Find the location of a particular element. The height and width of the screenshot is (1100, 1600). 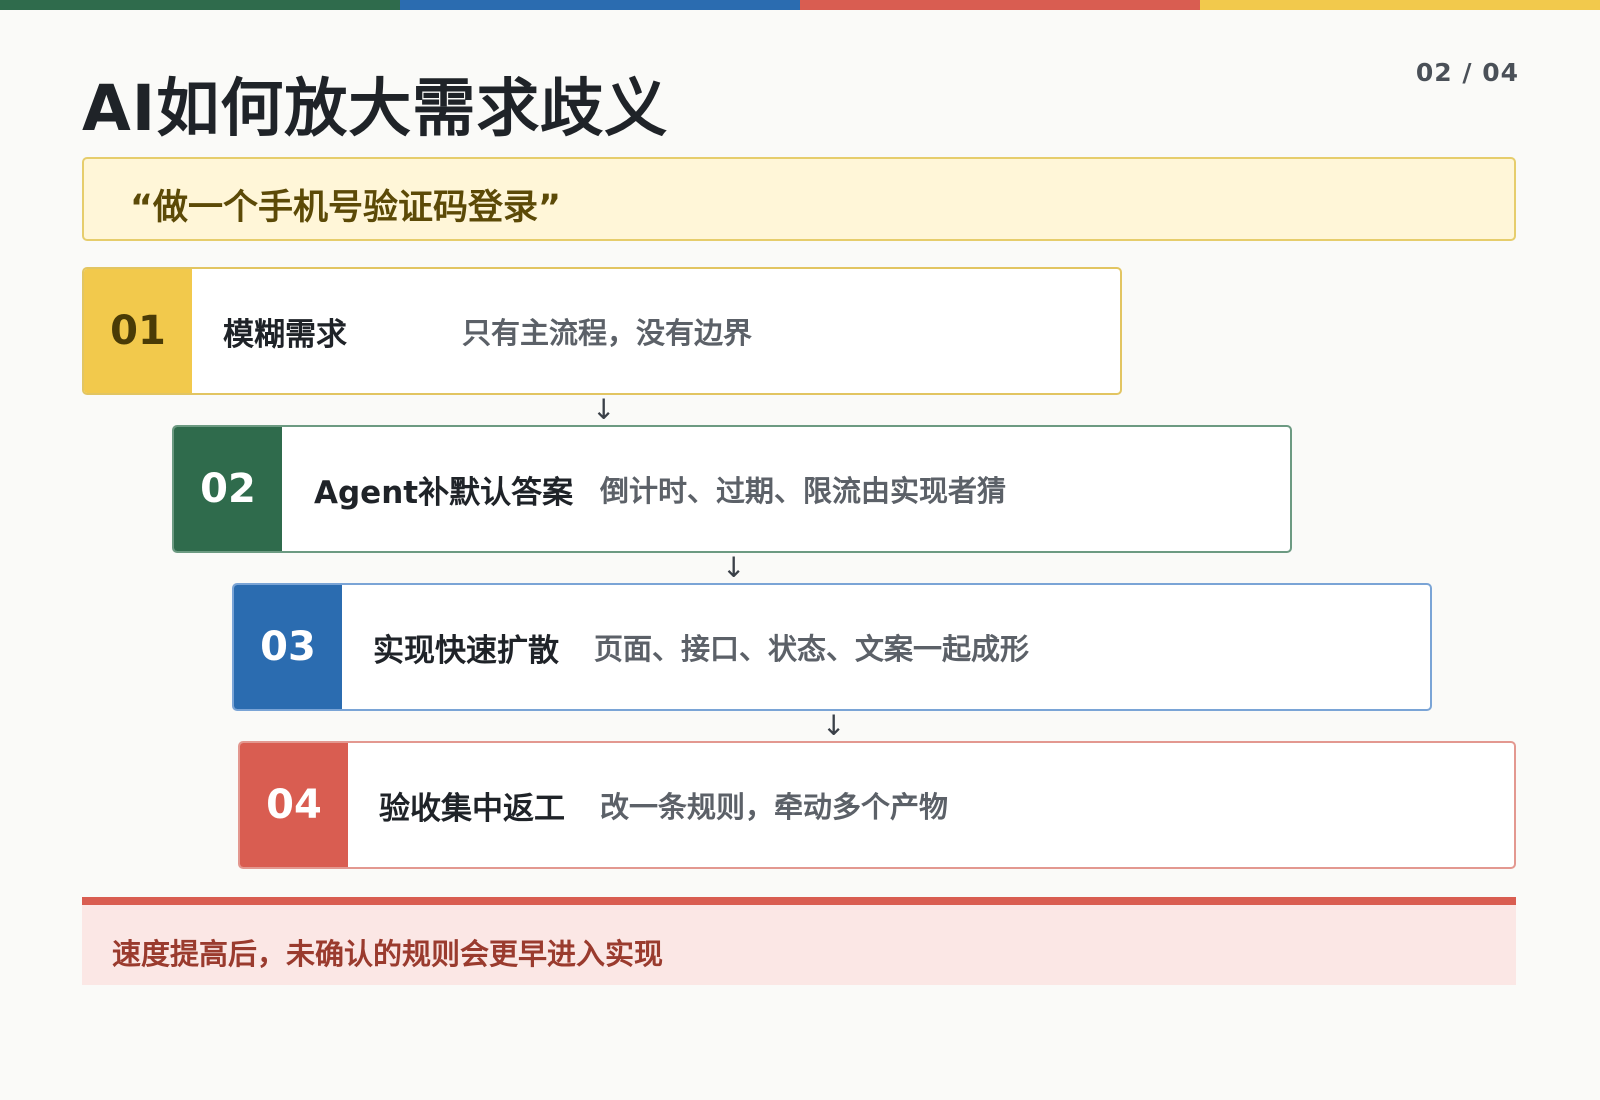

step-title: 实现快速扩散 is located at coordinates (466, 650).